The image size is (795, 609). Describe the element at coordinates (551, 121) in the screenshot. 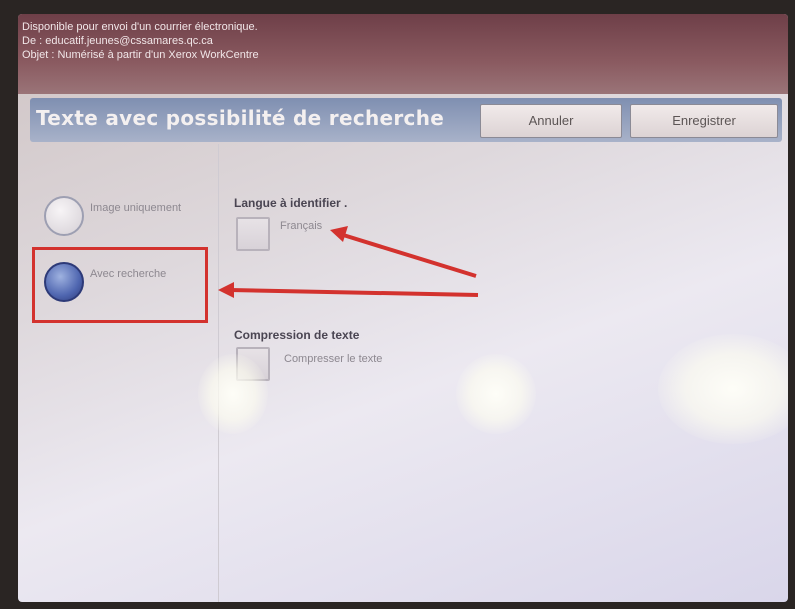

I see `cancel-button: Annuler` at that location.